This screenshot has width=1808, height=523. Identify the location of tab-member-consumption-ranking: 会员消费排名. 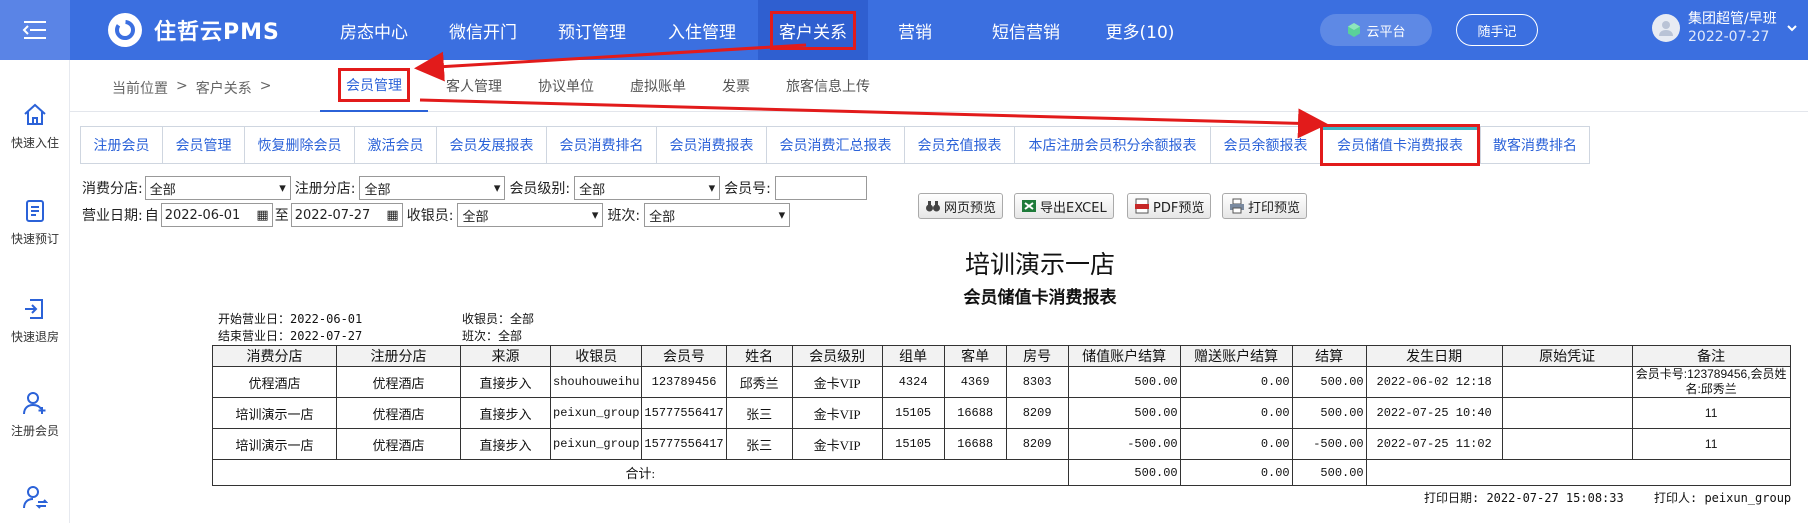
(601, 145).